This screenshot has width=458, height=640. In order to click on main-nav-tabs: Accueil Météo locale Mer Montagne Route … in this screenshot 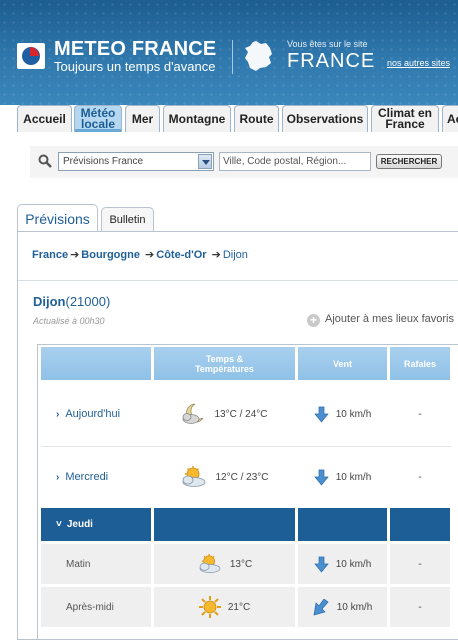, I will do `click(229, 118)`.